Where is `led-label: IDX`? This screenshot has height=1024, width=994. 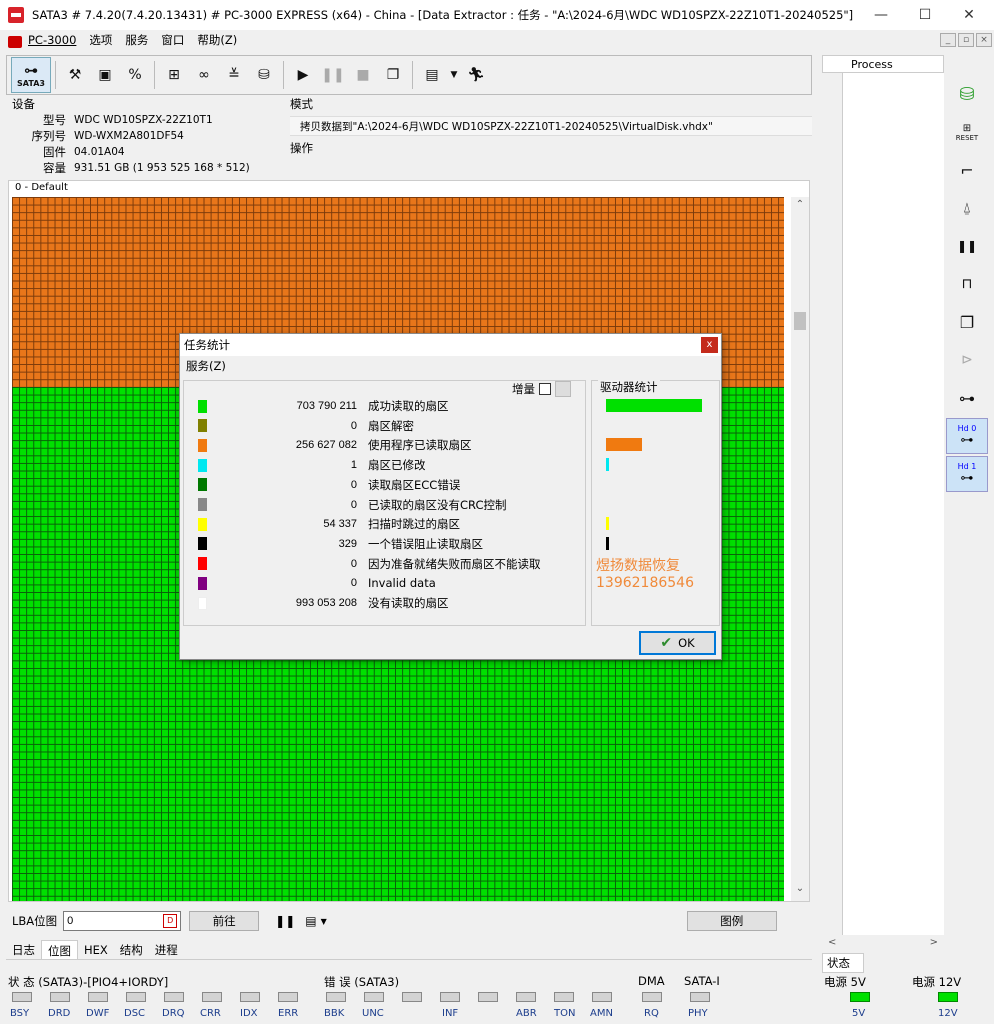
led-label: IDX is located at coordinates (249, 1013).